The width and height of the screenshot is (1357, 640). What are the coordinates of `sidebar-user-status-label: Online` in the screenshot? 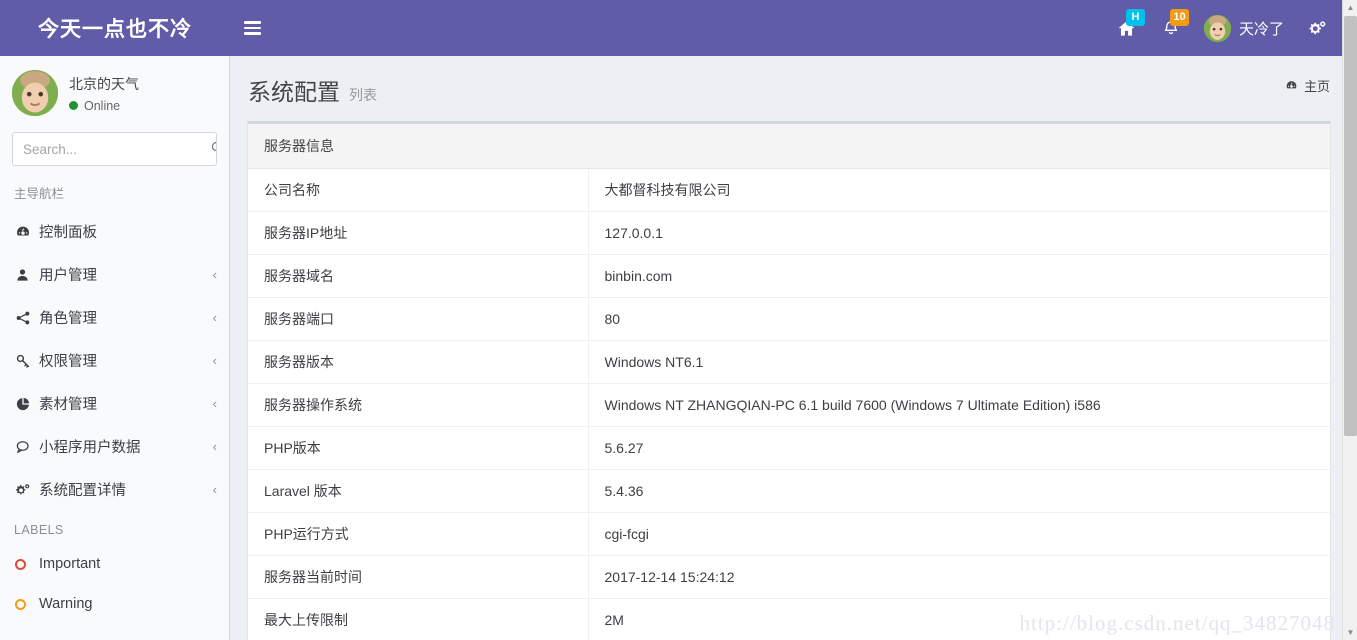 It's located at (102, 105).